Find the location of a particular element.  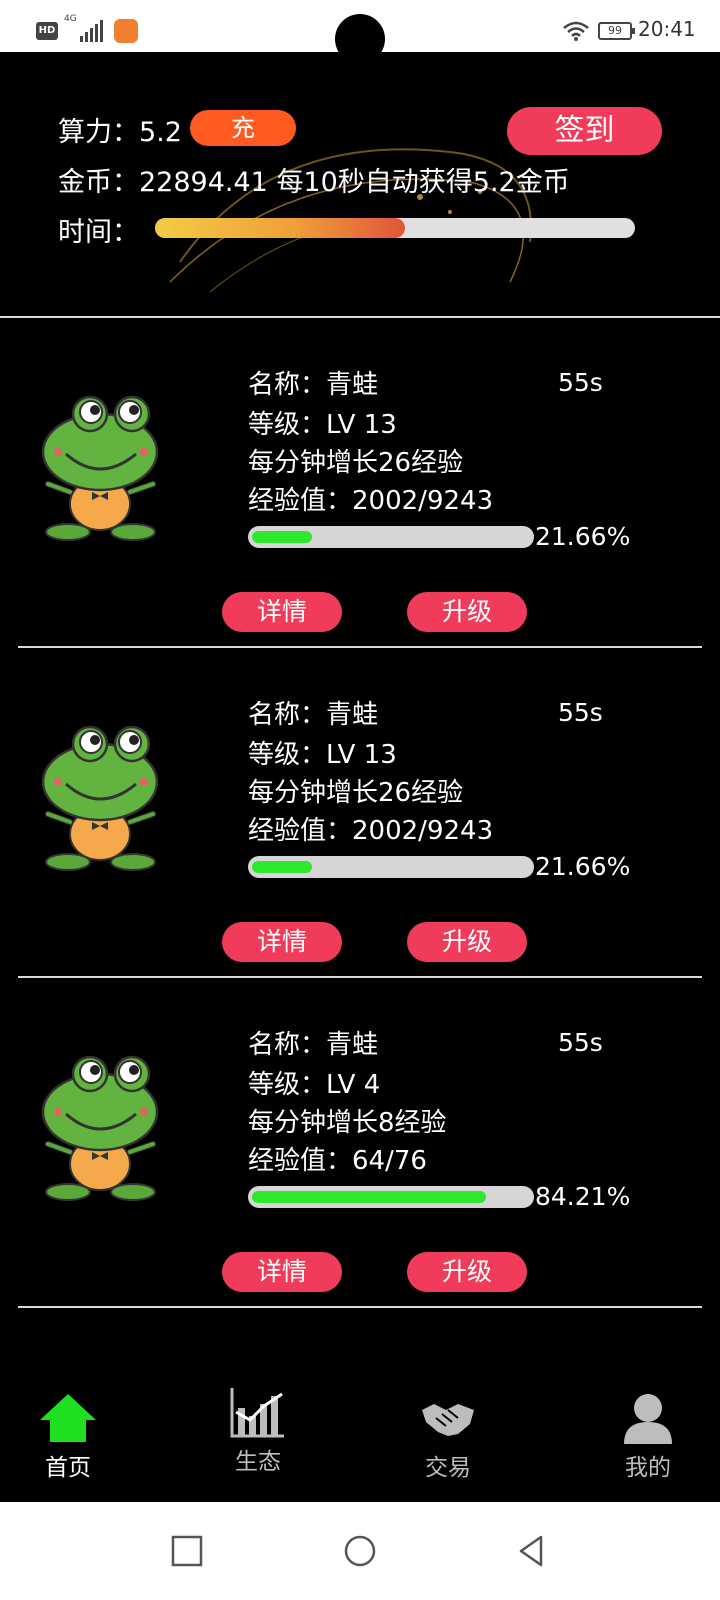

charge-button: 充 is located at coordinates (243, 128).